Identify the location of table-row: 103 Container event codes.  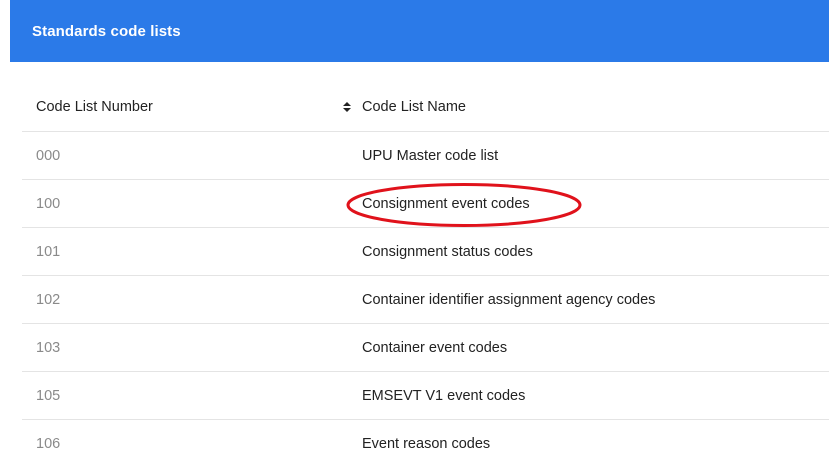
(425, 348).